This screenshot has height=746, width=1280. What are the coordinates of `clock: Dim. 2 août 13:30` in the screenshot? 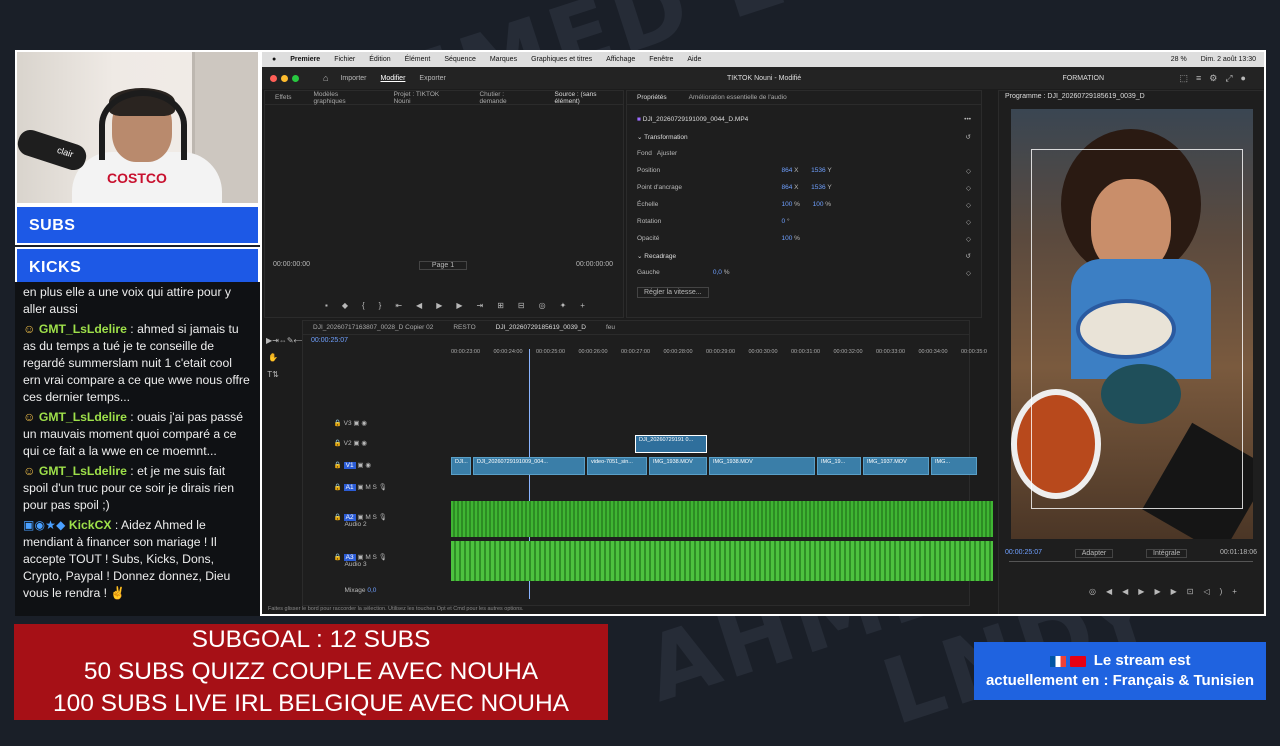 It's located at (1228, 59).